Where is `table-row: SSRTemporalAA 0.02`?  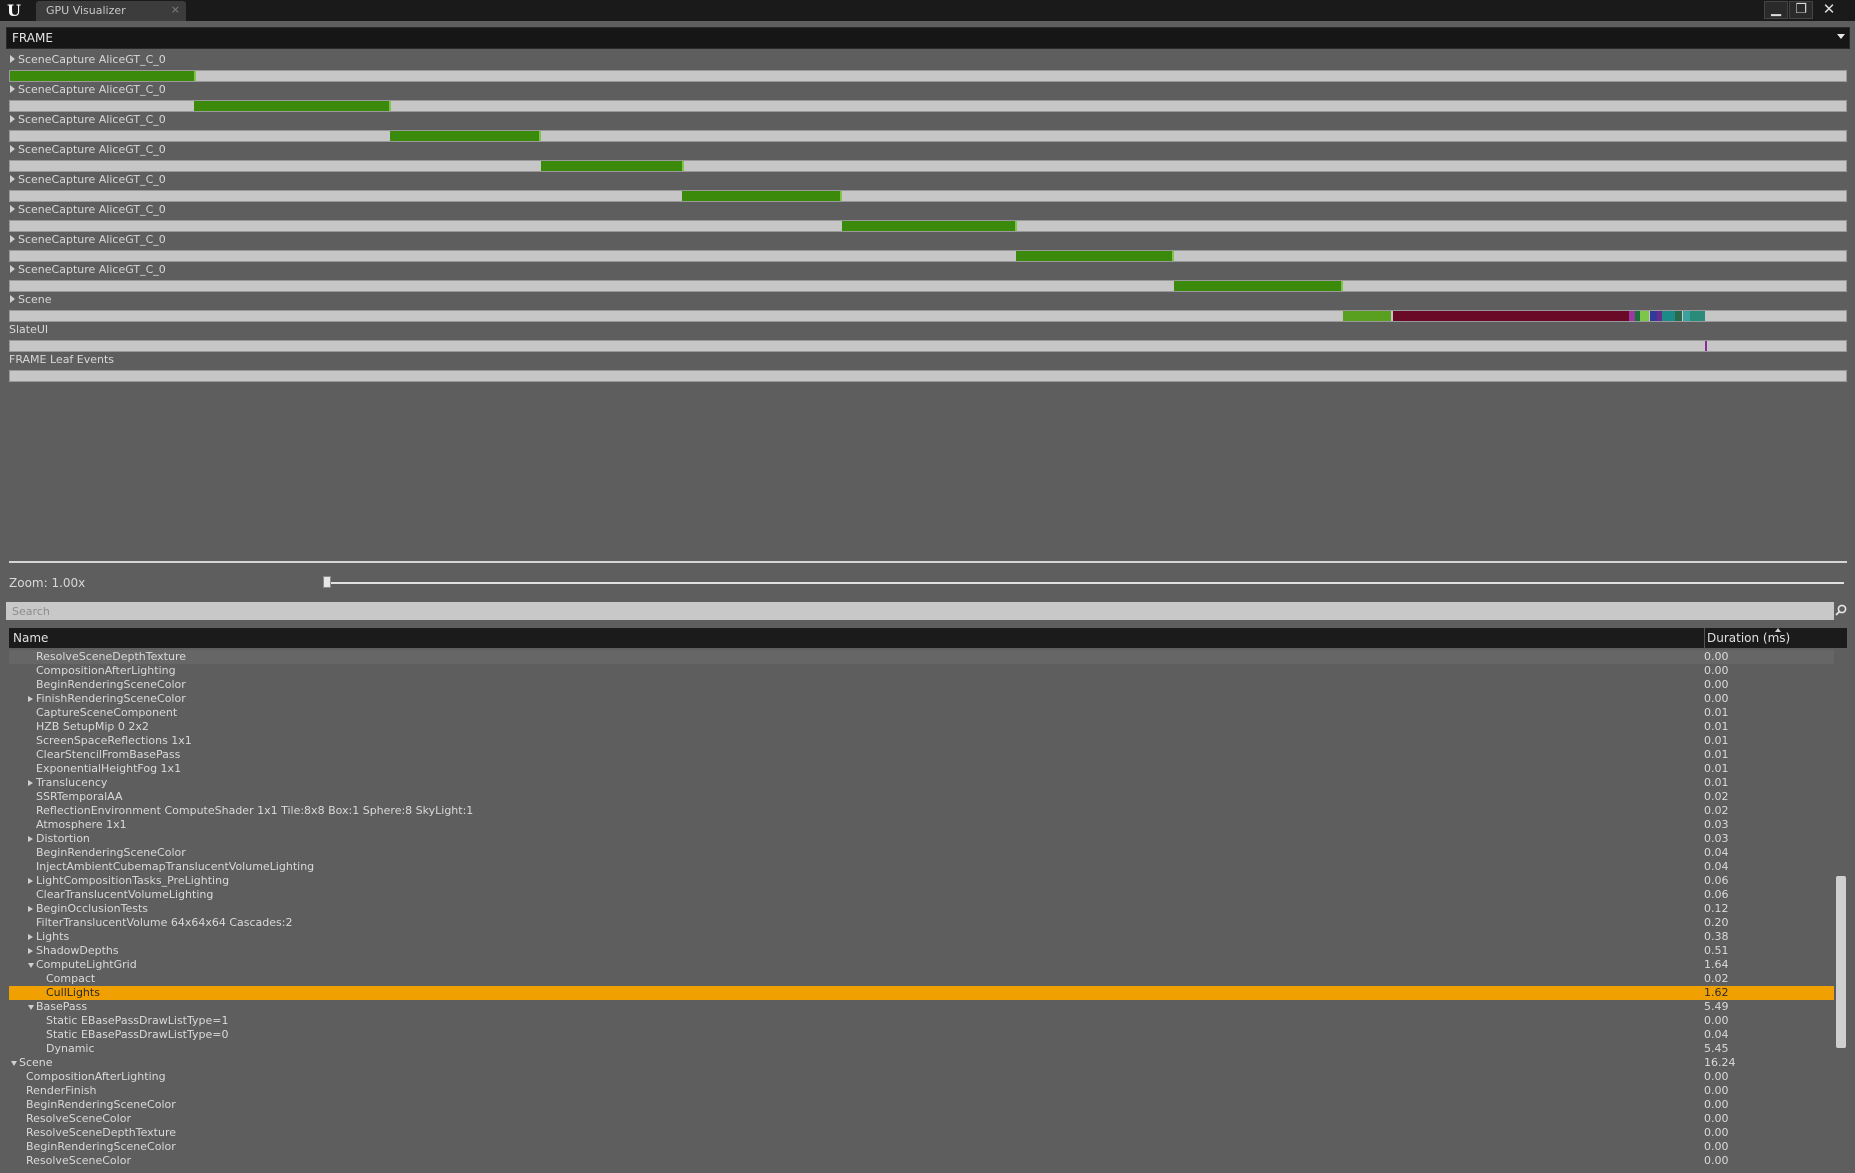
table-row: SSRTemporalAA 0.02 is located at coordinates (921, 797).